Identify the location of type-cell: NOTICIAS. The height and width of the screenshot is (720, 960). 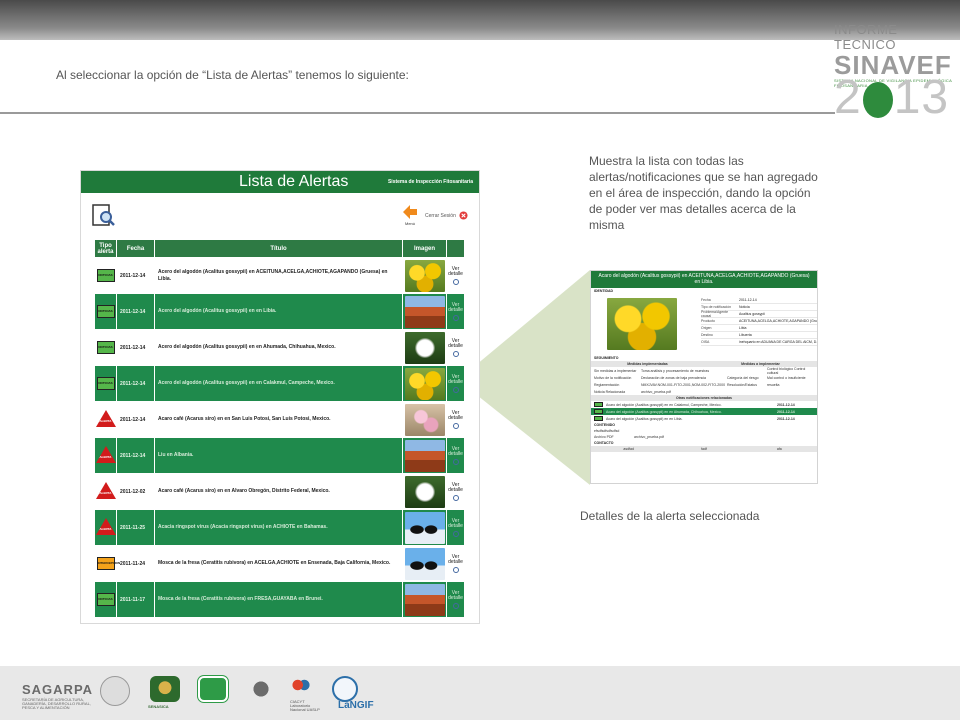
(105, 275).